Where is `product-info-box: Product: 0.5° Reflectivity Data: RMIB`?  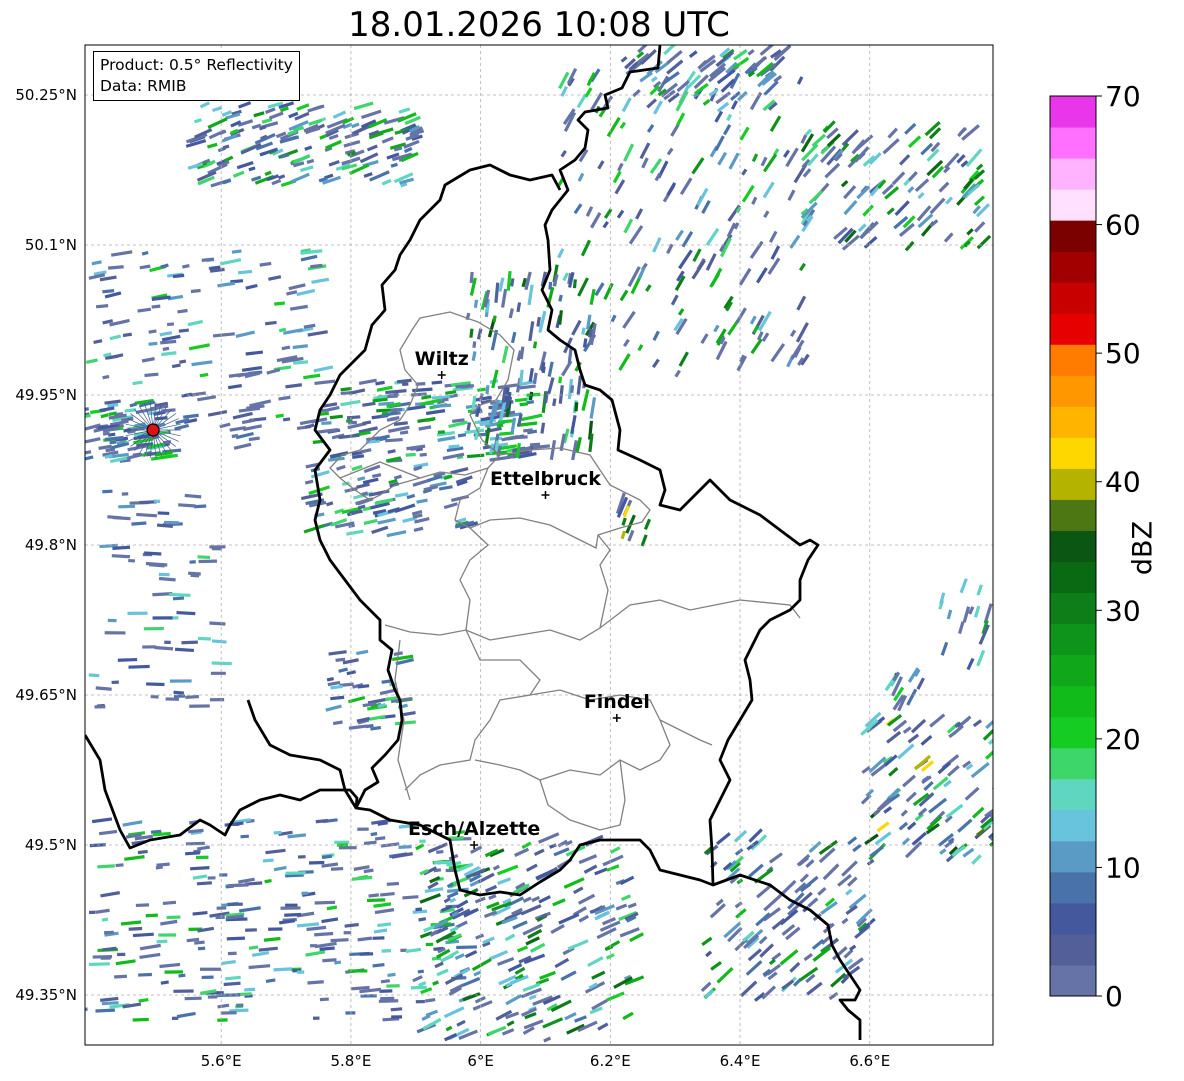
product-info-box: Product: 0.5° Reflectivity Data: RMIB is located at coordinates (196, 76).